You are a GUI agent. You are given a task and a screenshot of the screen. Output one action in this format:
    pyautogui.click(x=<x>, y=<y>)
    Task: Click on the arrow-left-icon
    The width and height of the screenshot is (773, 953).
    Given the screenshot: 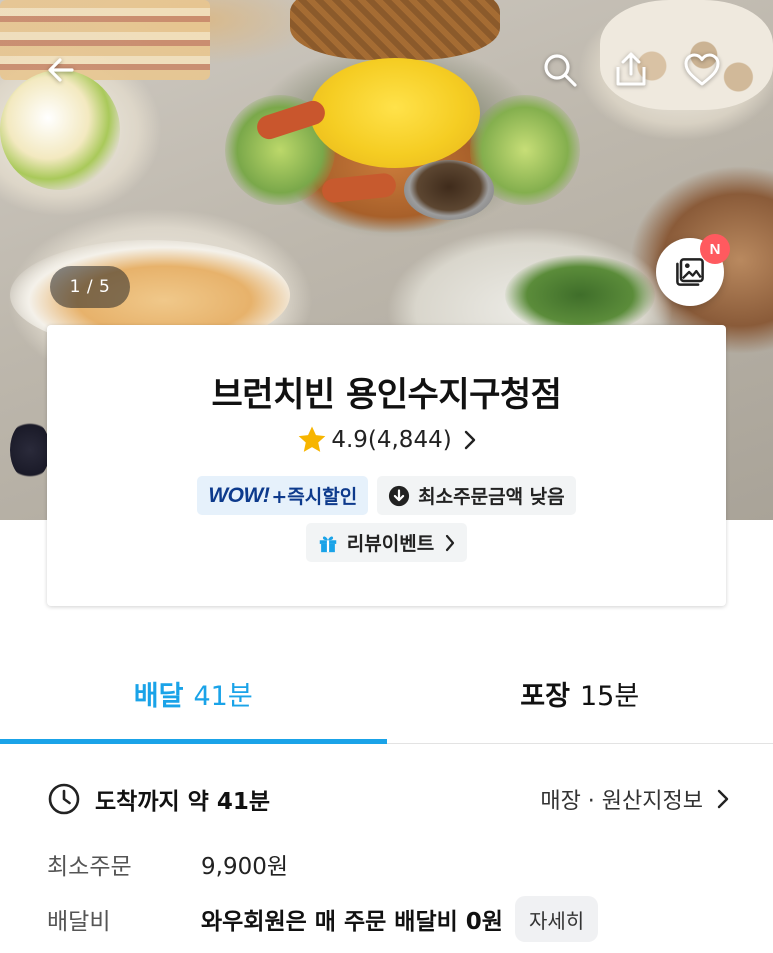 What is the action you would take?
    pyautogui.click(x=61, y=70)
    